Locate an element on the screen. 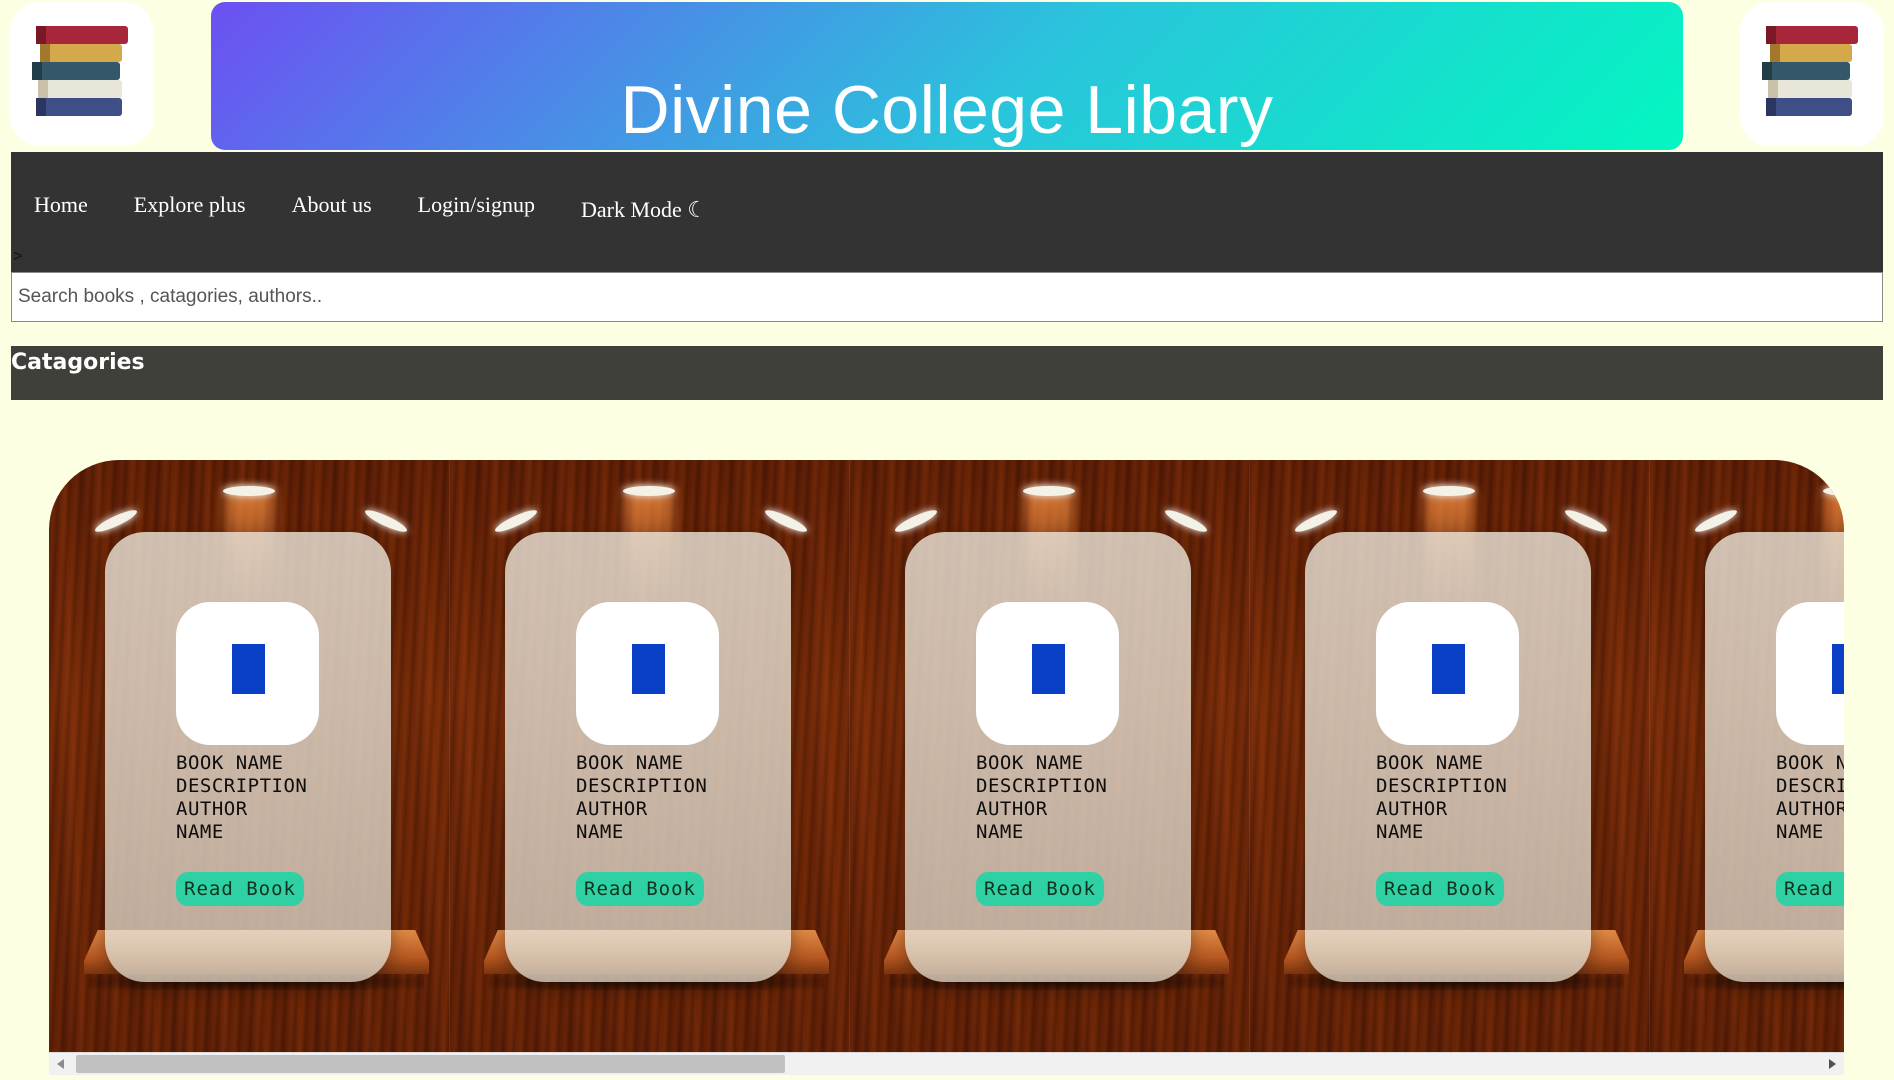 The height and width of the screenshot is (1080, 1894). search-input is located at coordinates (947, 297).